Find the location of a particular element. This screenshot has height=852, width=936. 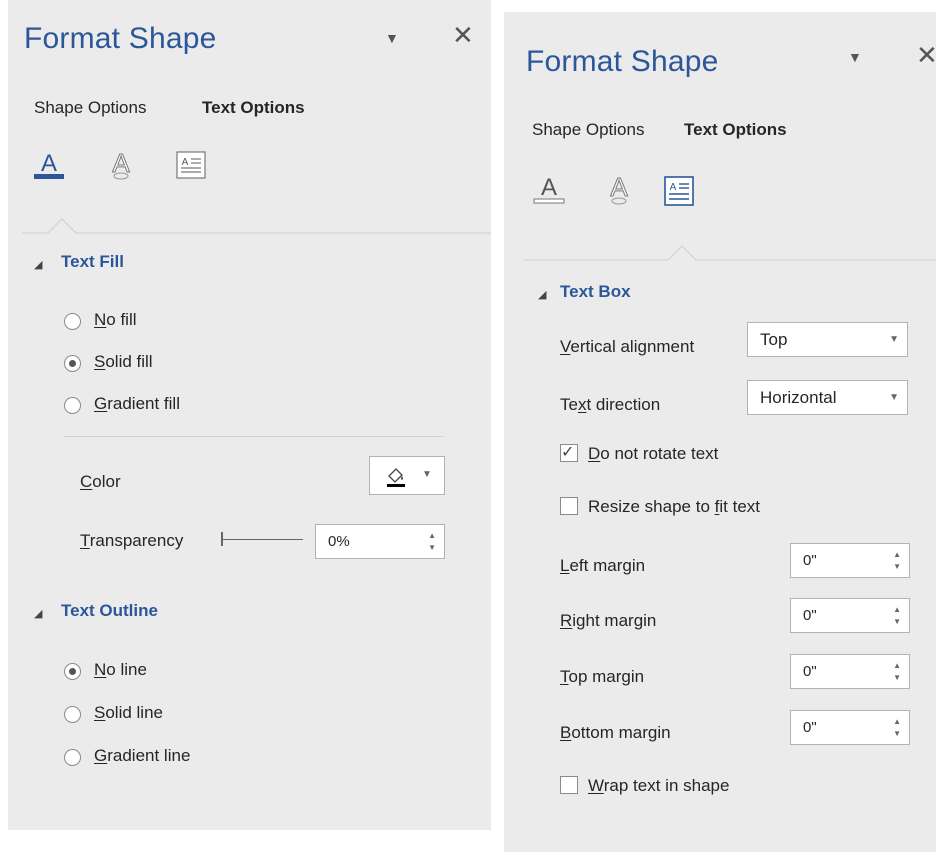

section-text-box: Text Box is located at coordinates (595, 292).